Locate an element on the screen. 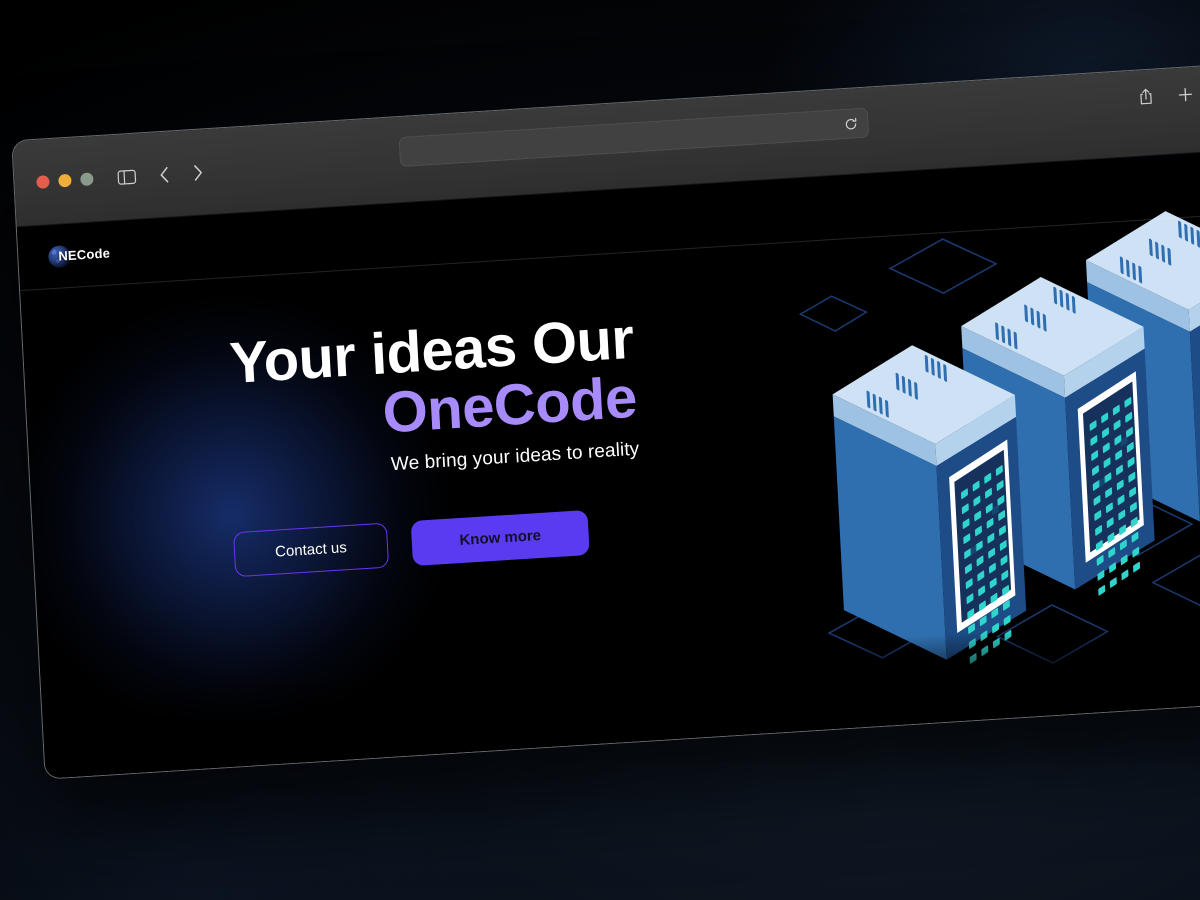 This screenshot has height=900, width=1200. toolbar-actions is located at coordinates (1169, 95).